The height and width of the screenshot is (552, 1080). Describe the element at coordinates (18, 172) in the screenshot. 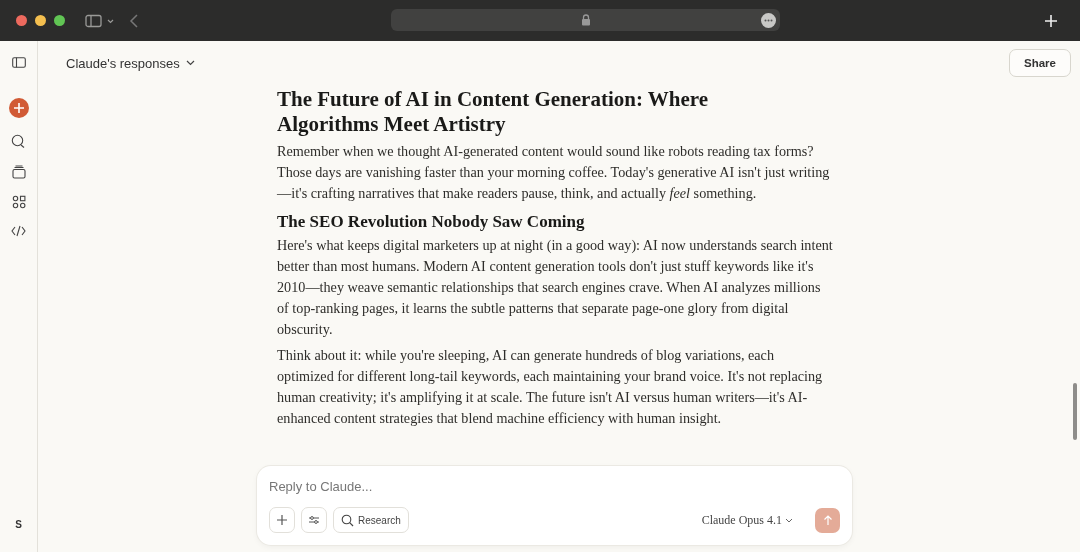

I see `projects-icon` at that location.